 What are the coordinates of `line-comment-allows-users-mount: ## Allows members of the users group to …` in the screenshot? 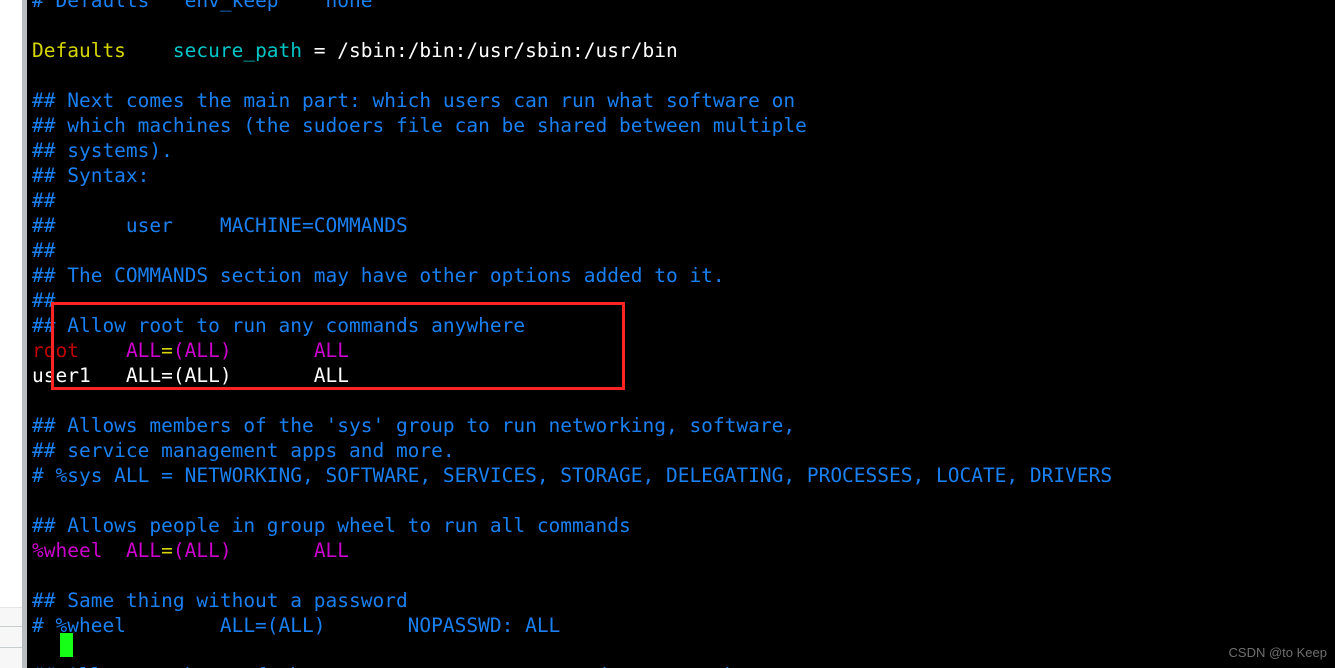 It's located at (681, 665).